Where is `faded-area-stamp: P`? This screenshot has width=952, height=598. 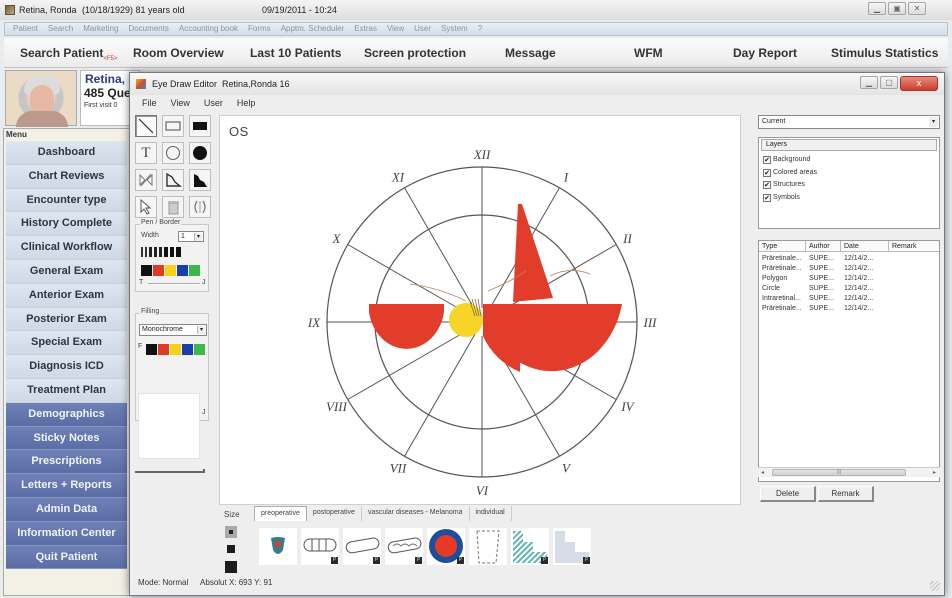 faded-area-stamp: P is located at coordinates (572, 546).